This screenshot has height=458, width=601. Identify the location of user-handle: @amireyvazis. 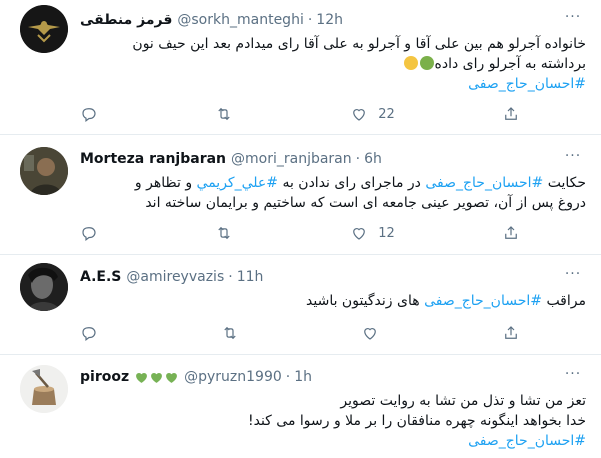
(175, 277).